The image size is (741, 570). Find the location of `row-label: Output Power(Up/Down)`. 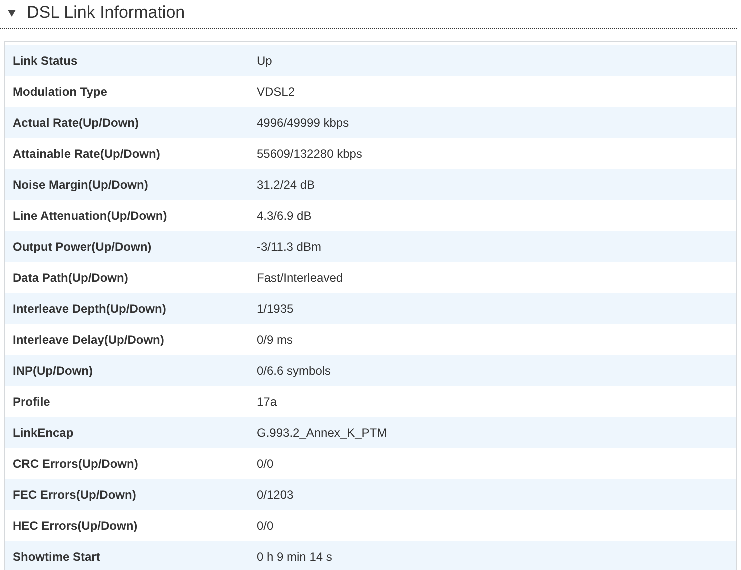

row-label: Output Power(Up/Down) is located at coordinates (82, 247).